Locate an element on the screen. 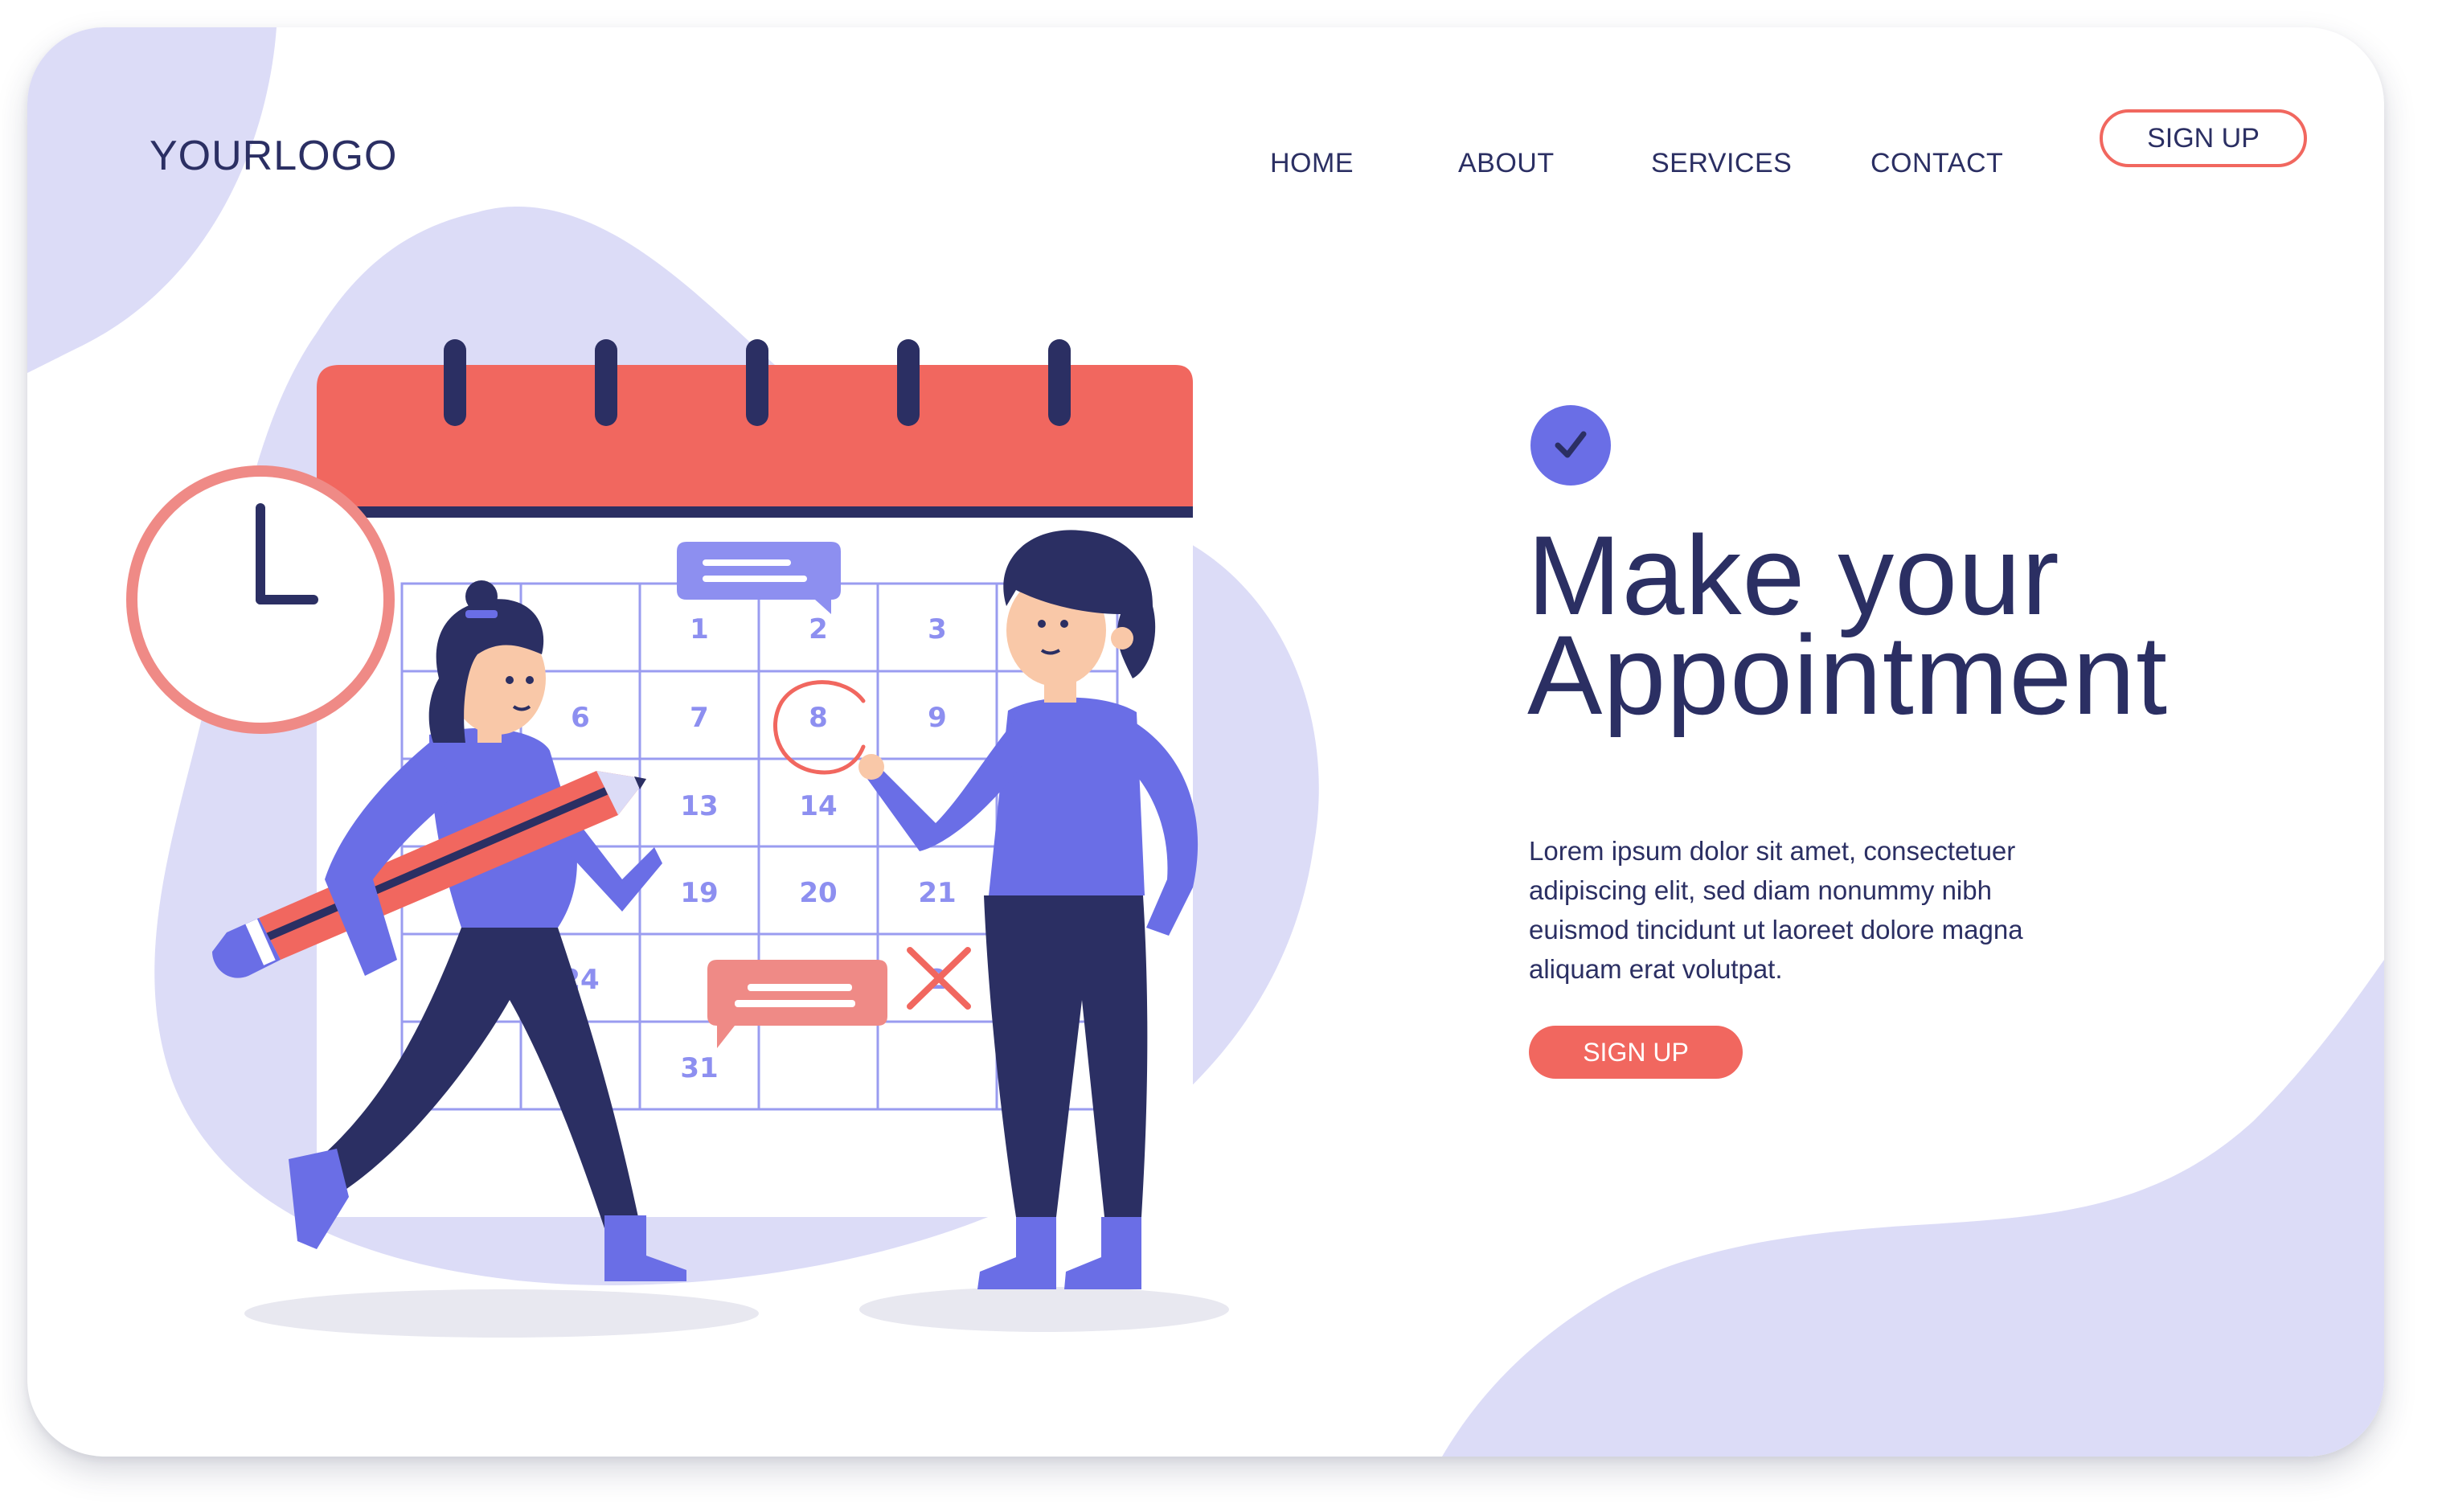  day-19: 19 is located at coordinates (699, 893).